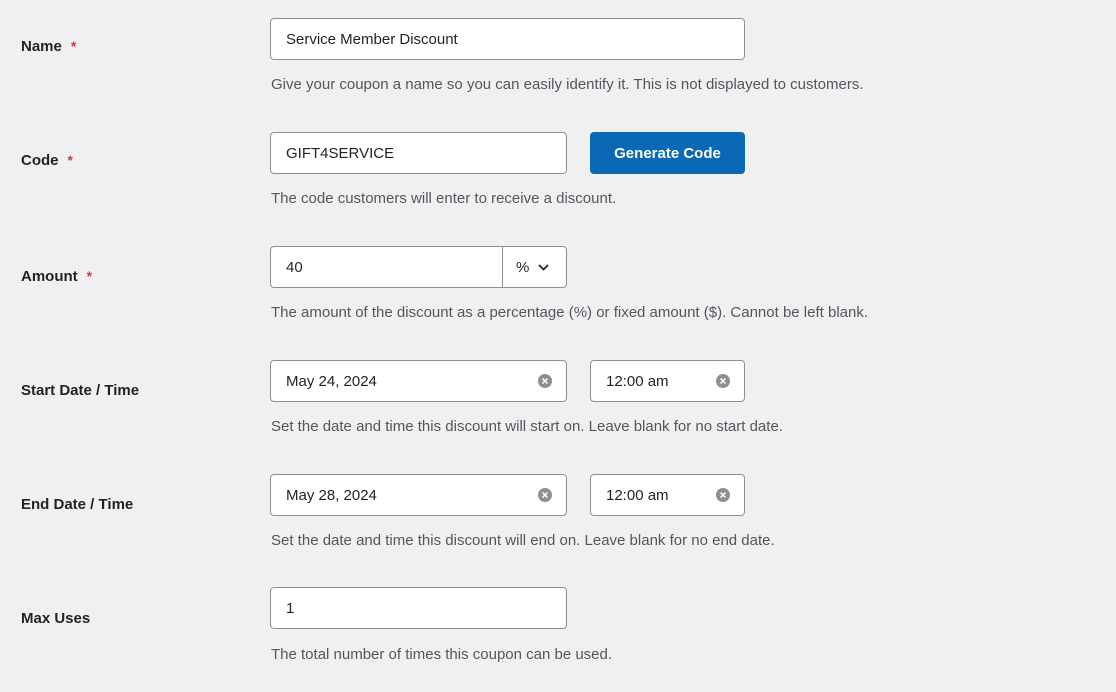 The image size is (1116, 692). I want to click on end-time-field, so click(667, 495).